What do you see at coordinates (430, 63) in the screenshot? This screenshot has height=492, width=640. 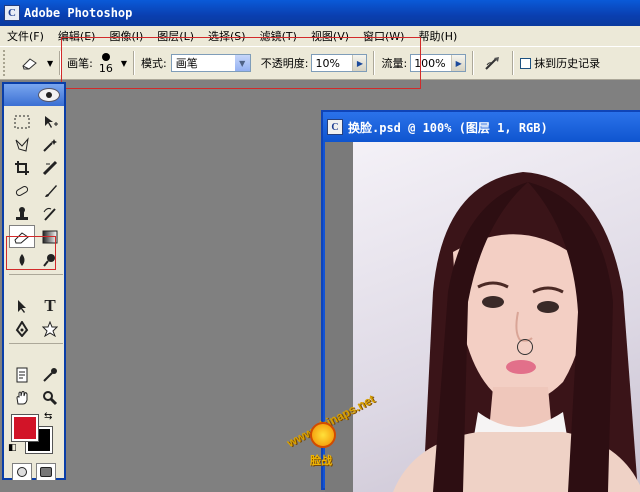 I see `flow-value: 100%` at bounding box center [430, 63].